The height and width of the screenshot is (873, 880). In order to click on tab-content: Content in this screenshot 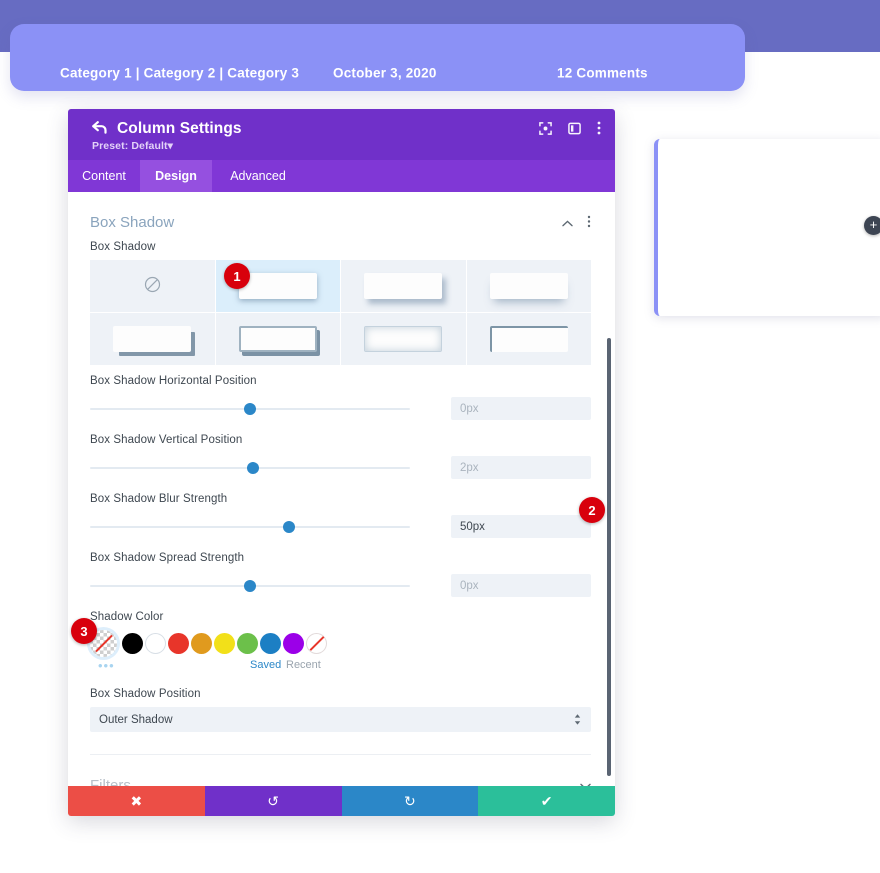, I will do `click(104, 176)`.